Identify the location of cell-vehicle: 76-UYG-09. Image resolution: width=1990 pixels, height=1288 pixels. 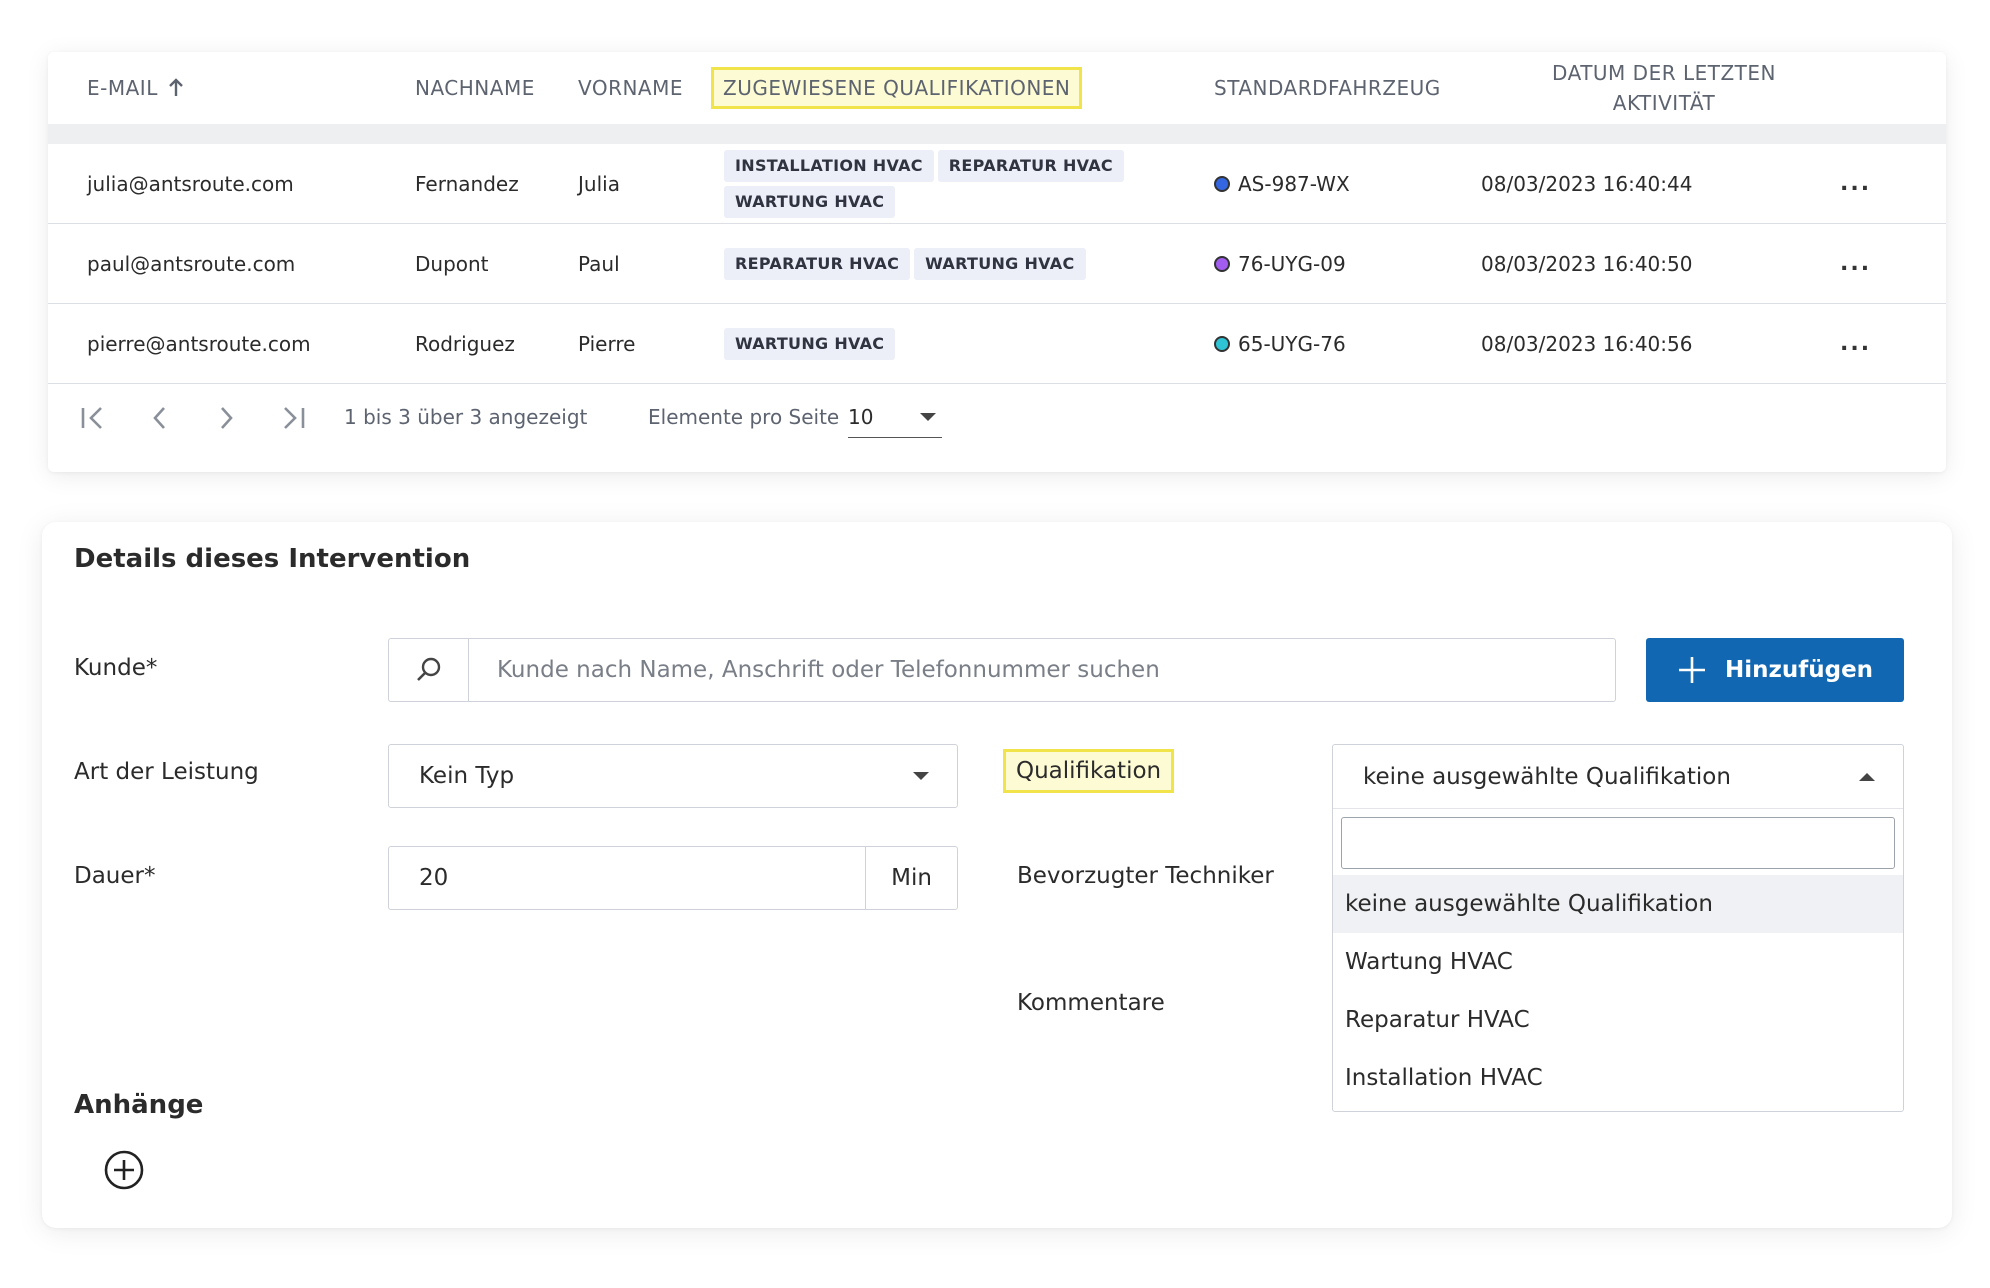
(1280, 263).